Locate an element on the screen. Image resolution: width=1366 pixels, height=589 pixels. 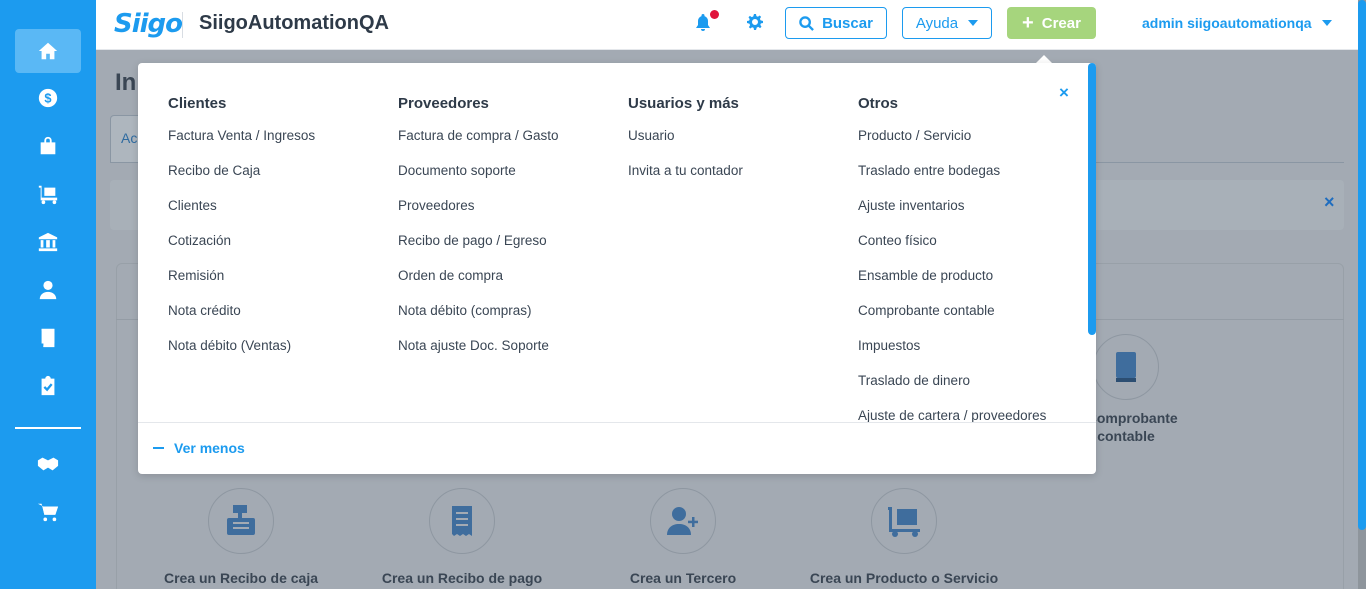
sidebar-item-partners is located at coordinates (48, 464).